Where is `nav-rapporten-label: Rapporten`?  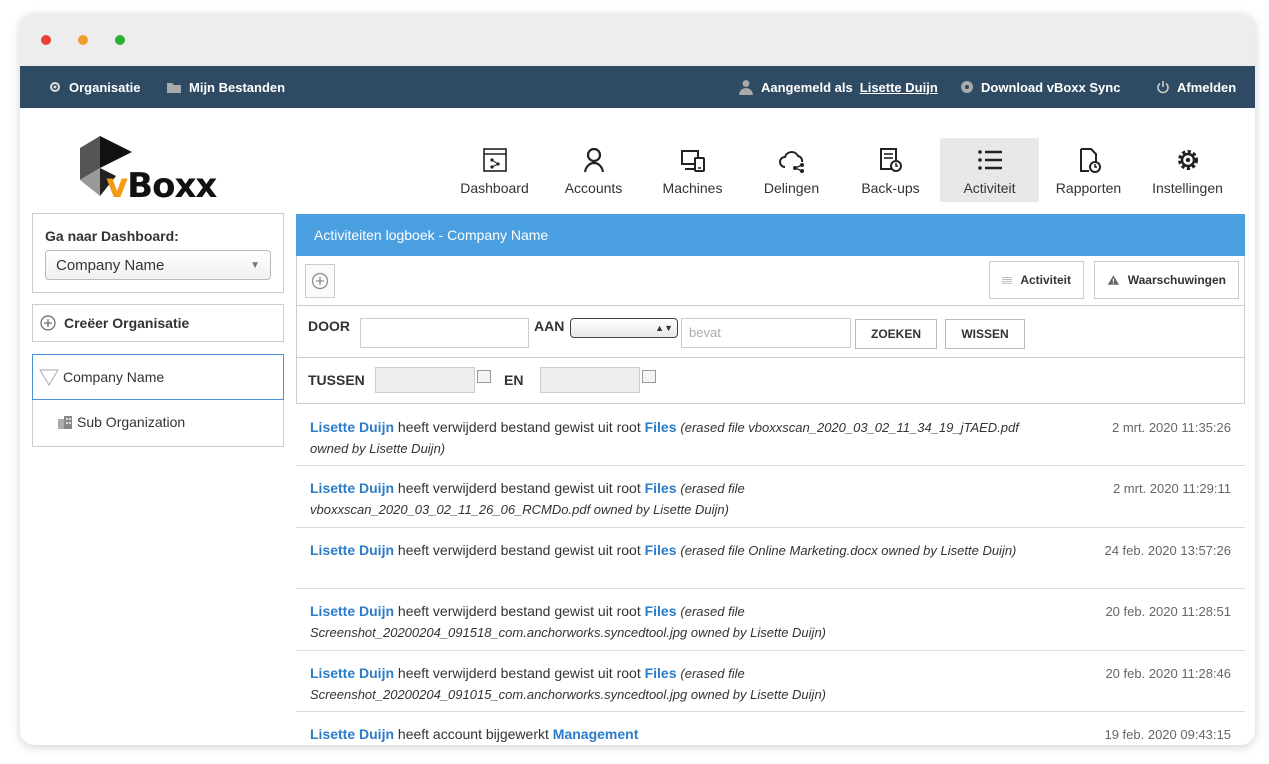 nav-rapporten-label: Rapporten is located at coordinates (1088, 188).